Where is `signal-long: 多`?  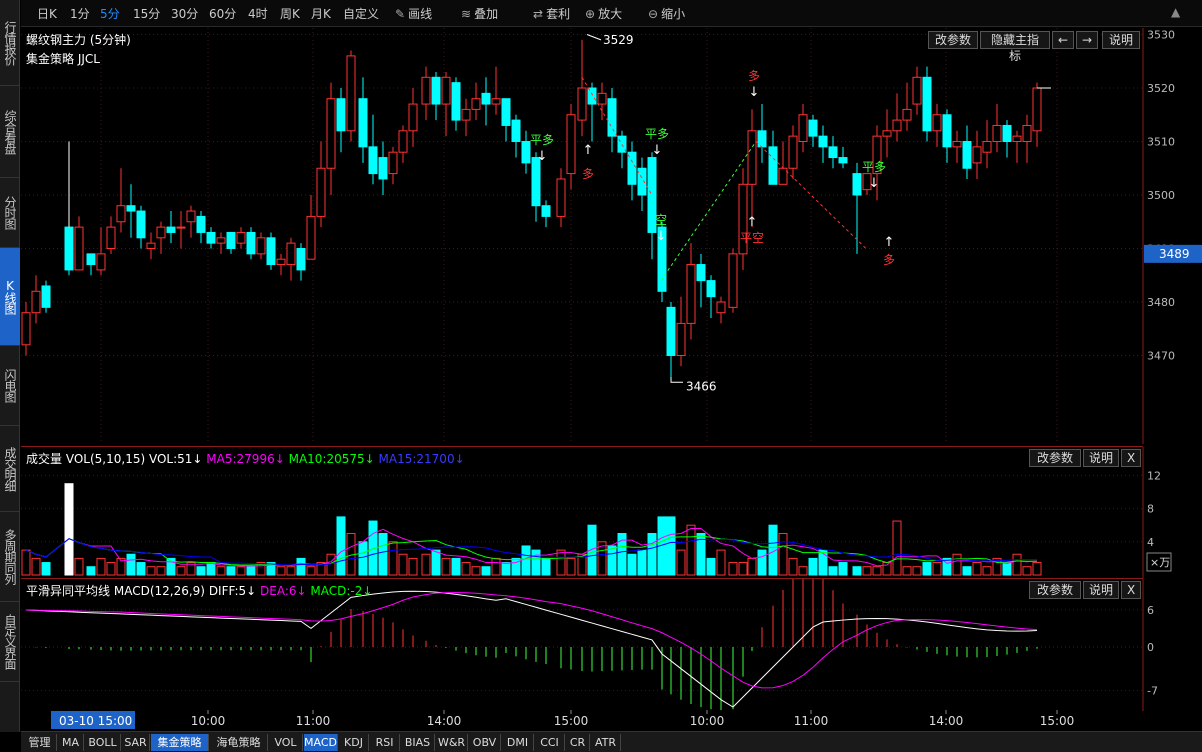
signal-long: 多 is located at coordinates (588, 174).